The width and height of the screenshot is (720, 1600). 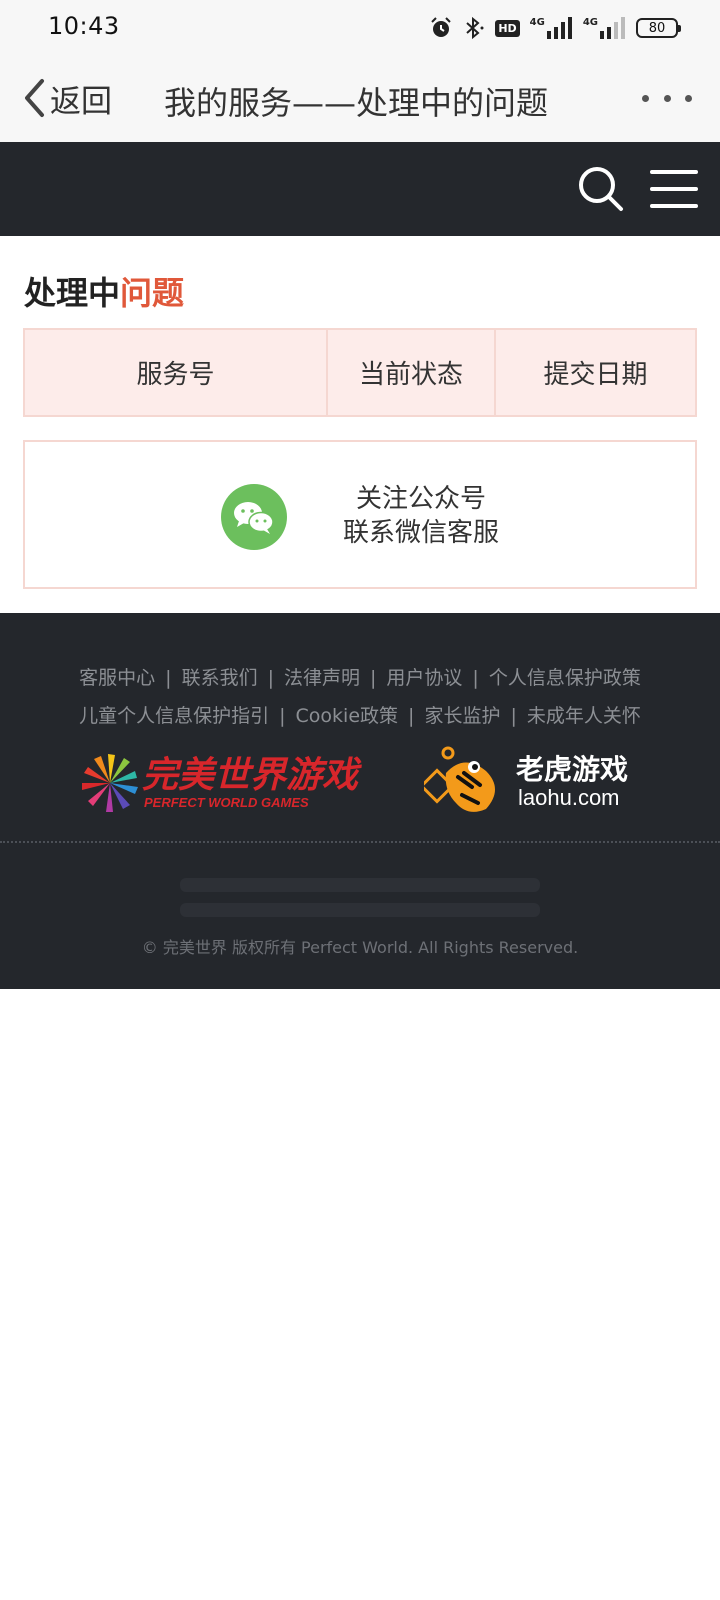 What do you see at coordinates (424, 678) in the screenshot?
I see `footer-link-user-agreement: 用户协议` at bounding box center [424, 678].